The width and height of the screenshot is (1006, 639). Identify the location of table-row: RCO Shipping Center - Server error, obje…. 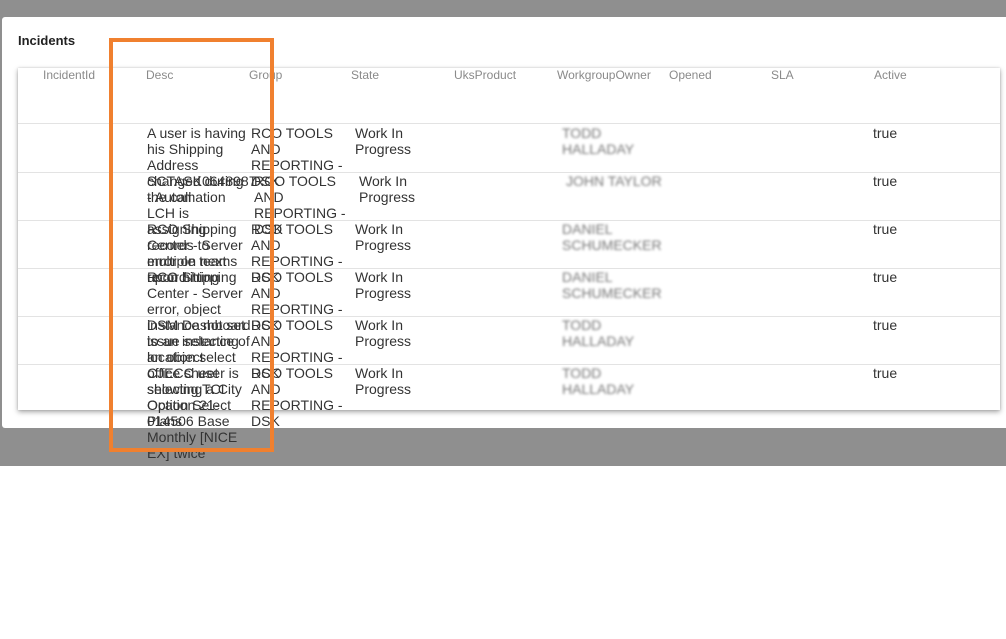
(509, 317).